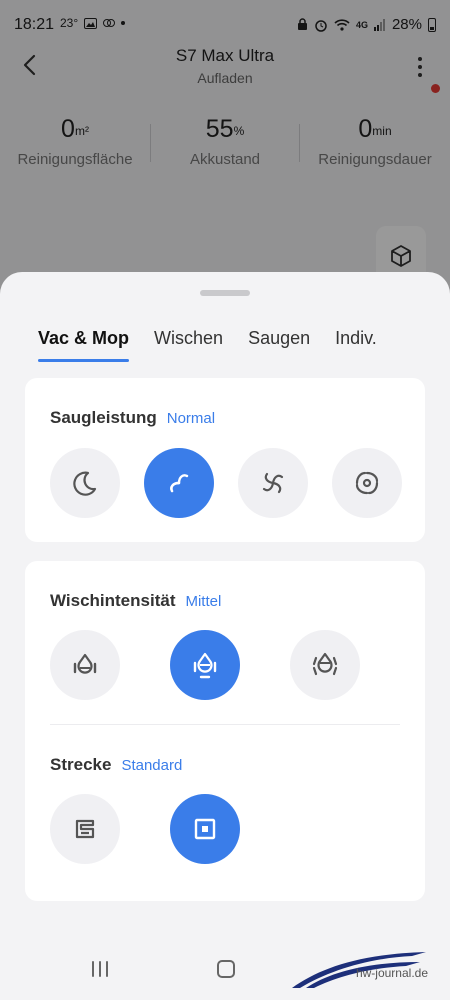 This screenshot has width=450, height=1000. Describe the element at coordinates (226, 969) in the screenshot. I see `home-icon` at that location.